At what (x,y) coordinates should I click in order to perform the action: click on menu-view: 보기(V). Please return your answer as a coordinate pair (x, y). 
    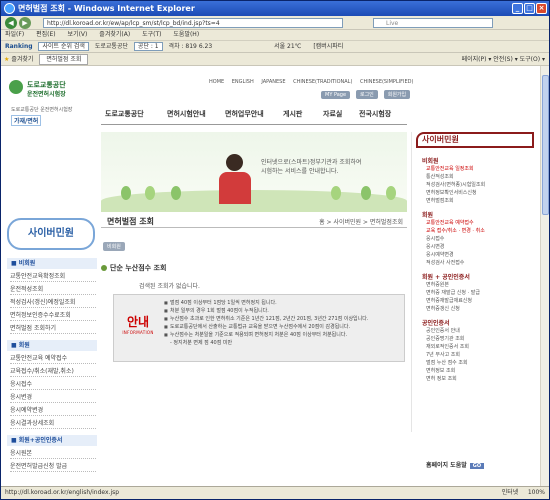
    Looking at the image, I should click on (78, 34).